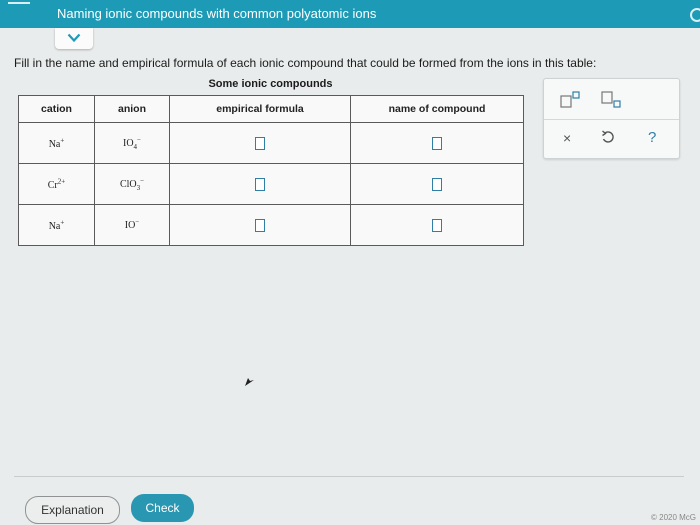  I want to click on collapse-toggle, so click(74, 38).